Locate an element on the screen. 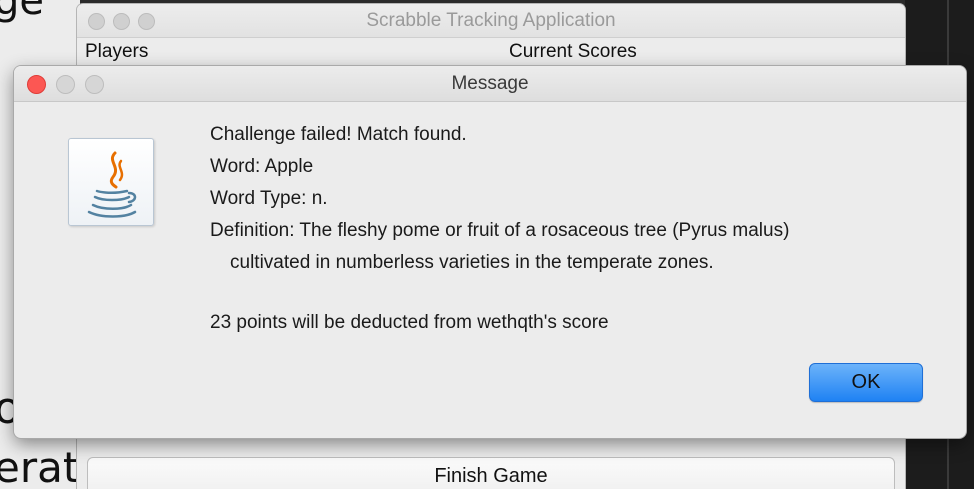 Image resolution: width=974 pixels, height=489 pixels. dialog-zoom-button is located at coordinates (94, 84).